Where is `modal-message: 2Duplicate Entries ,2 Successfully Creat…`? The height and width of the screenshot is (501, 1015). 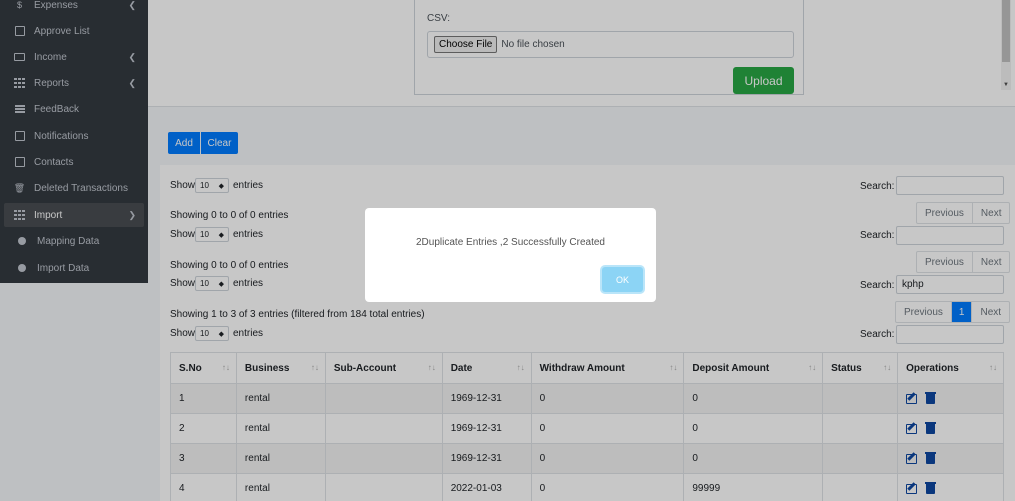 modal-message: 2Duplicate Entries ,2 Successfully Creat… is located at coordinates (510, 242).